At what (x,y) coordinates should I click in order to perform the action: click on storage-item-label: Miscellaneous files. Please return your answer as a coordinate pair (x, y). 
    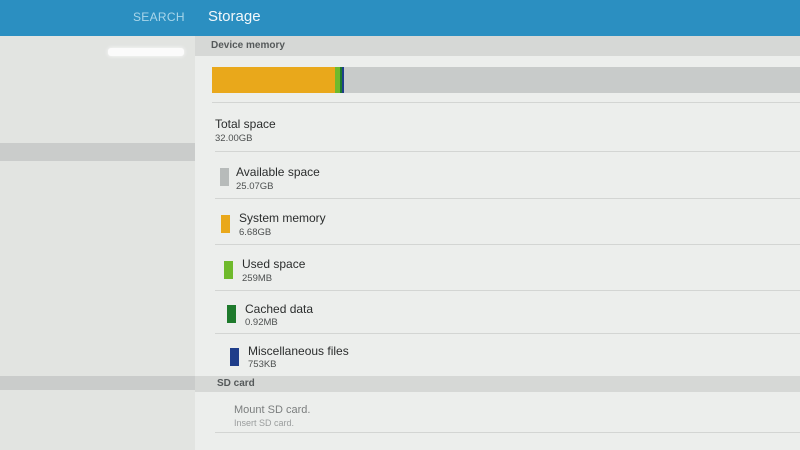
    Looking at the image, I should click on (298, 351).